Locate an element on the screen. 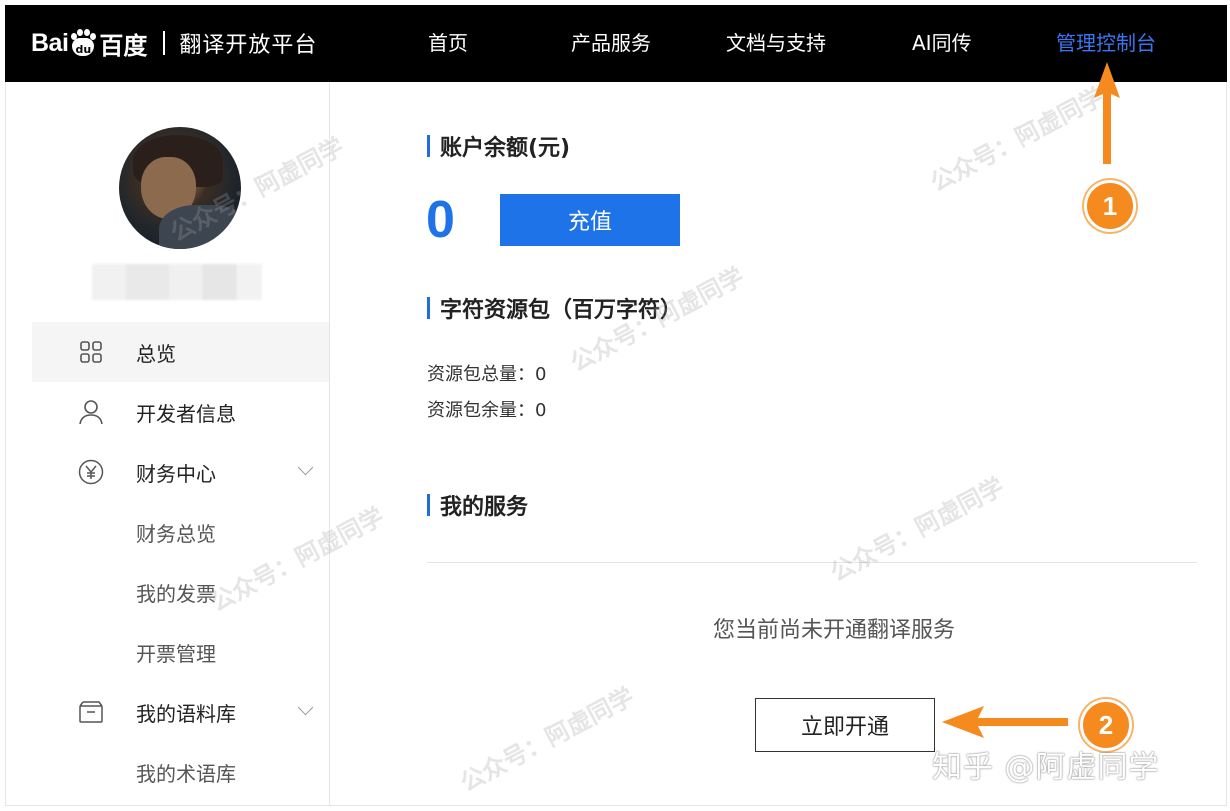  sidebar-item-label: 我的语料库 is located at coordinates (186, 713).